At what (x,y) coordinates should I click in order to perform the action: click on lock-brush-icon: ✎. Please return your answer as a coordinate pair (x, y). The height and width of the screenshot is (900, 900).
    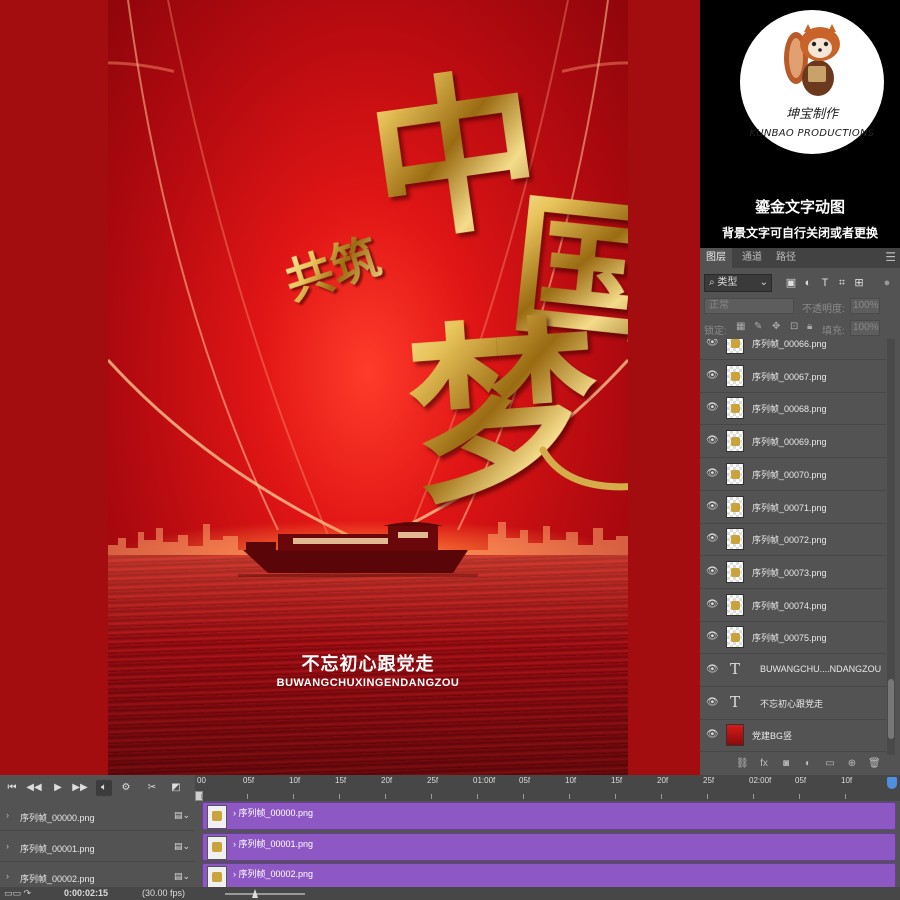
    Looking at the image, I should click on (758, 326).